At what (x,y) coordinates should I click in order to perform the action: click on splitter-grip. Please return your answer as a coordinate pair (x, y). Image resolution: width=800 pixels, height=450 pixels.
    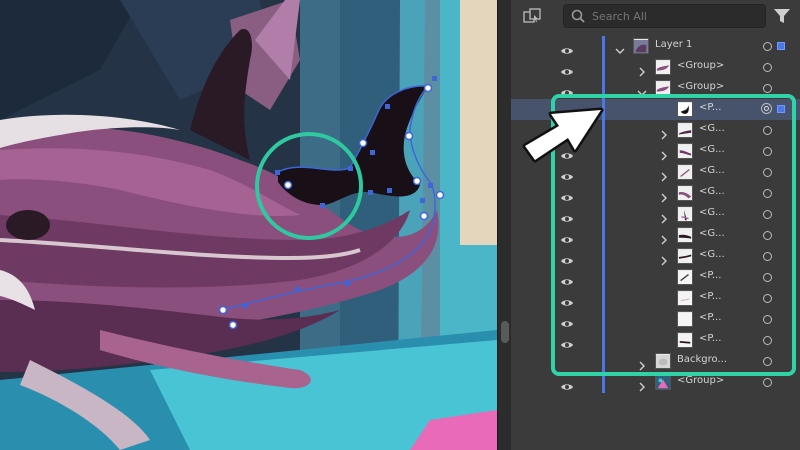
    Looking at the image, I should click on (505, 332).